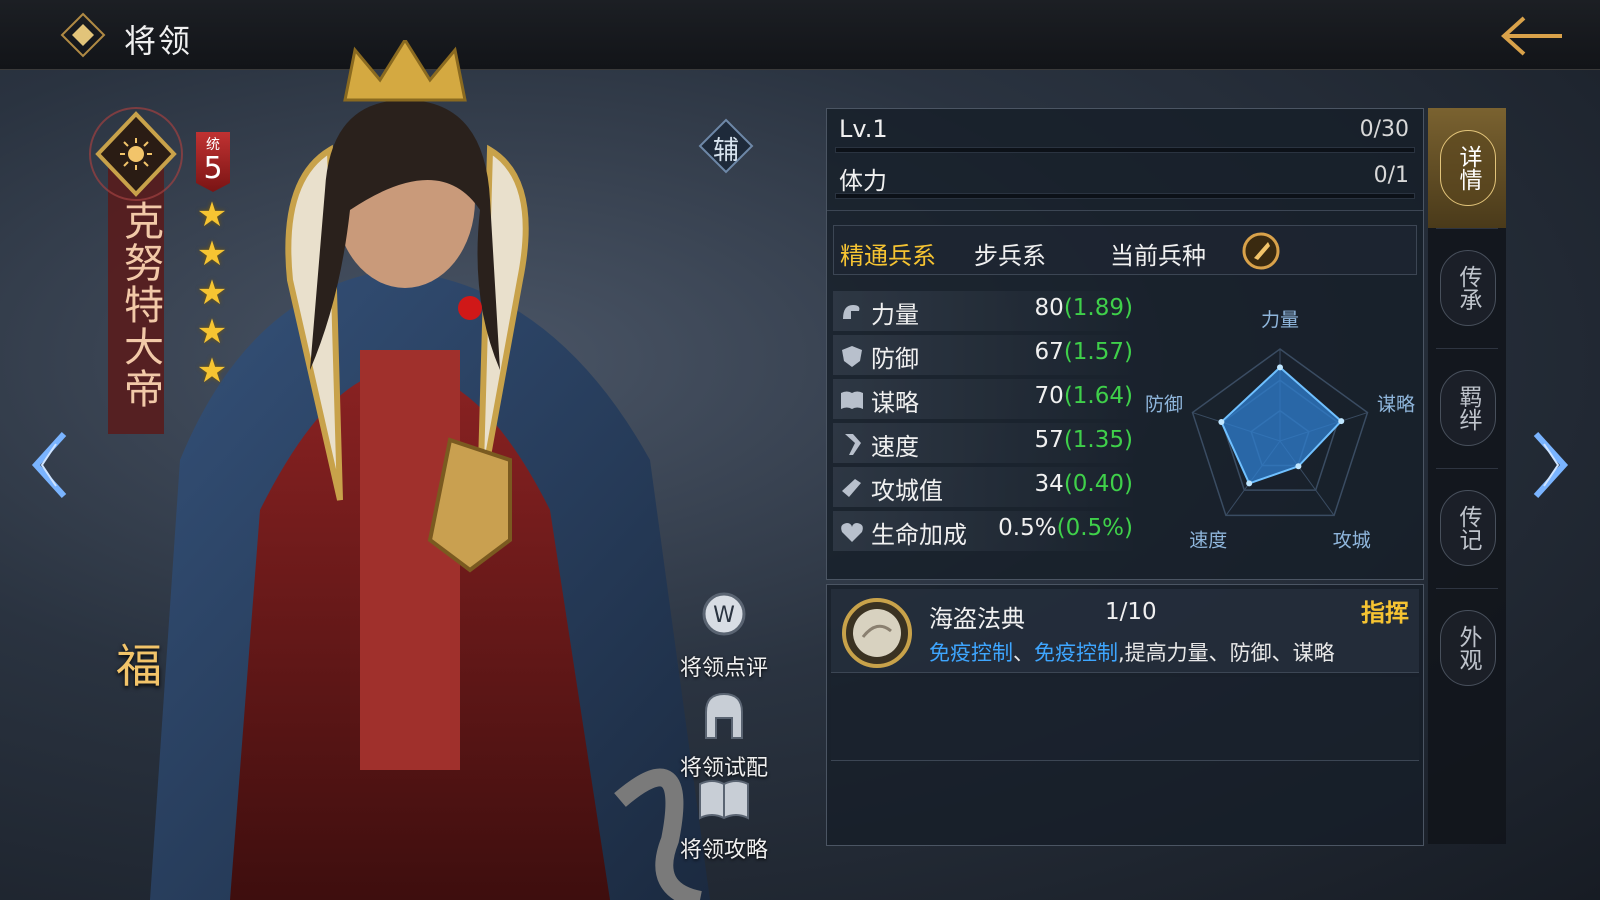 The image size is (1600, 900). Describe the element at coordinates (852, 356) in the screenshot. I see `shield-icon` at that location.